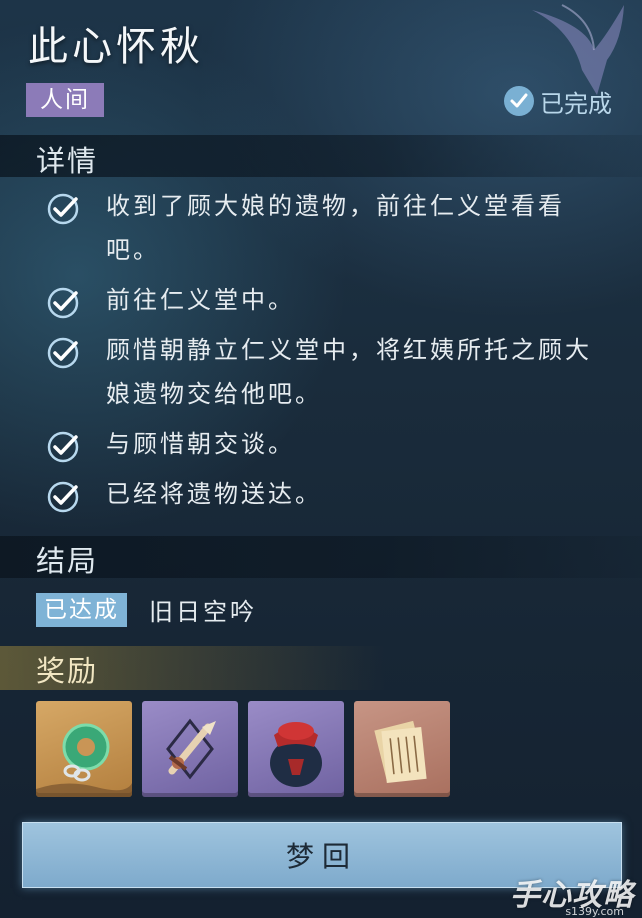 The width and height of the screenshot is (642, 918). I want to click on dagger-icon, so click(191, 749).